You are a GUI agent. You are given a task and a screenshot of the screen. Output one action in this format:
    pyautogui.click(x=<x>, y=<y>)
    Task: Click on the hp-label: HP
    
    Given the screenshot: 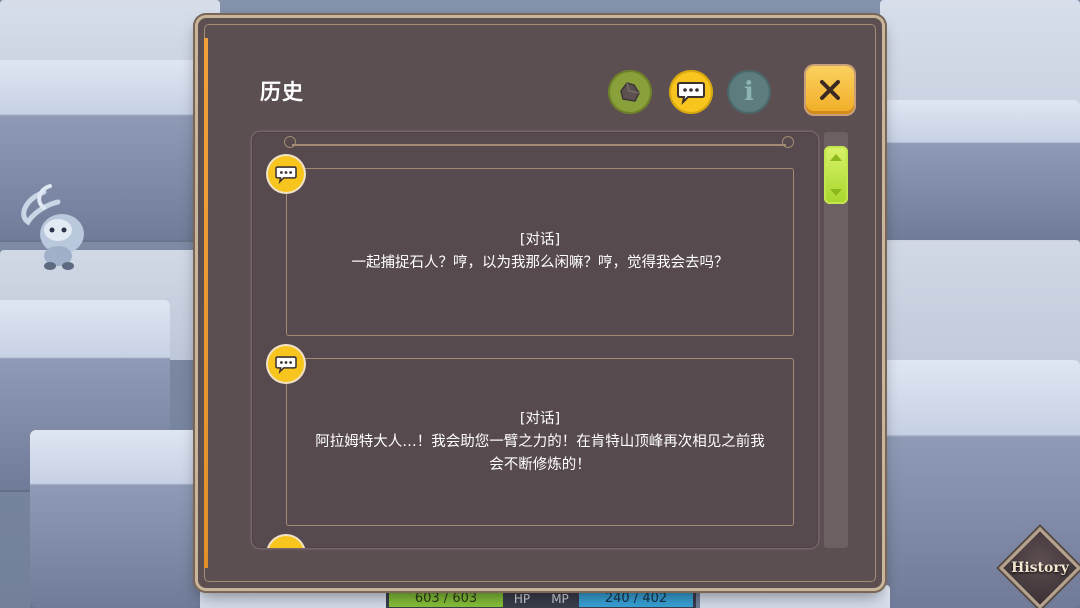 What is the action you would take?
    pyautogui.click(x=522, y=598)
    